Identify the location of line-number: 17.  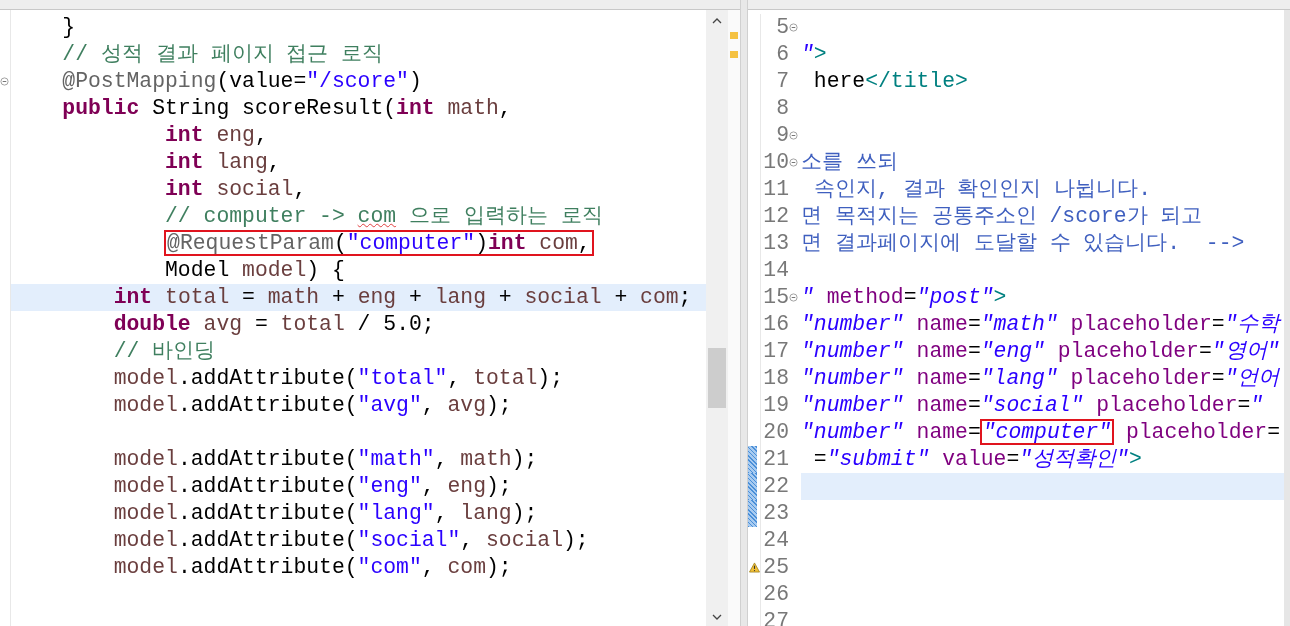
(775, 351).